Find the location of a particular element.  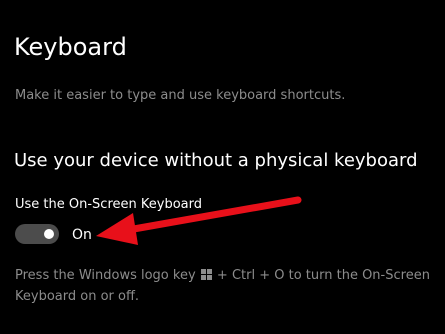

toggle-knob is located at coordinates (49, 234).